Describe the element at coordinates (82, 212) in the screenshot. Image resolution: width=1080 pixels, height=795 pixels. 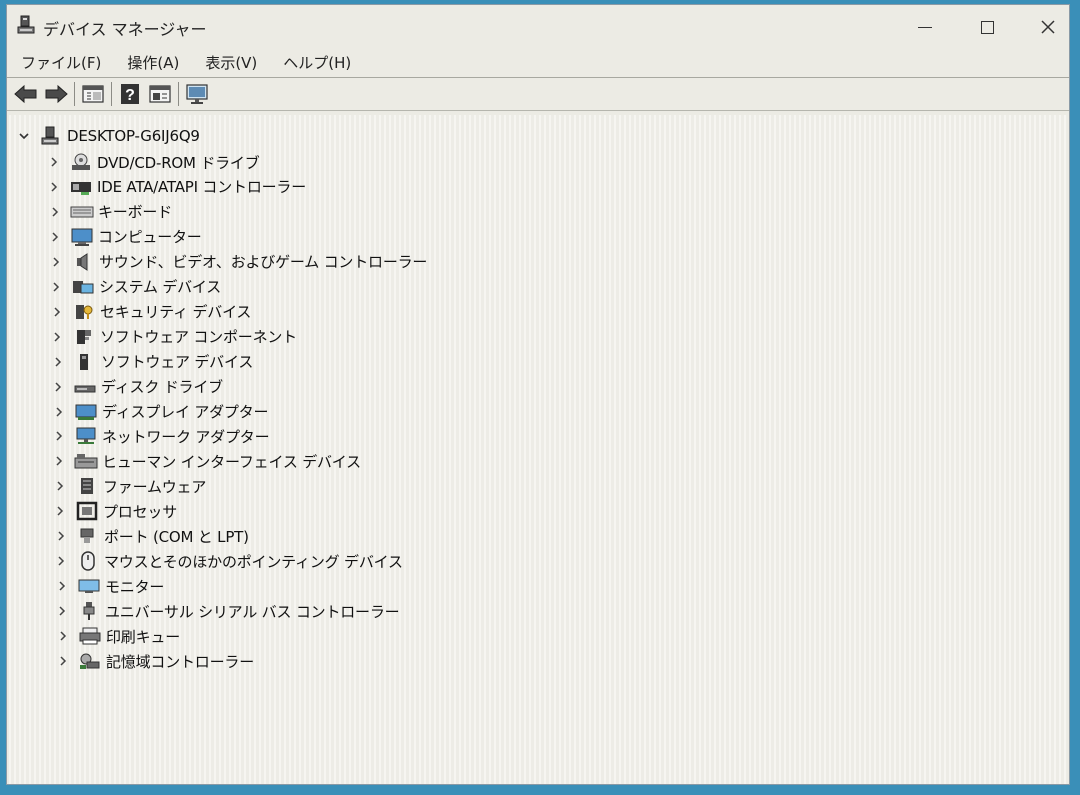
I see `keyboard-icon` at that location.